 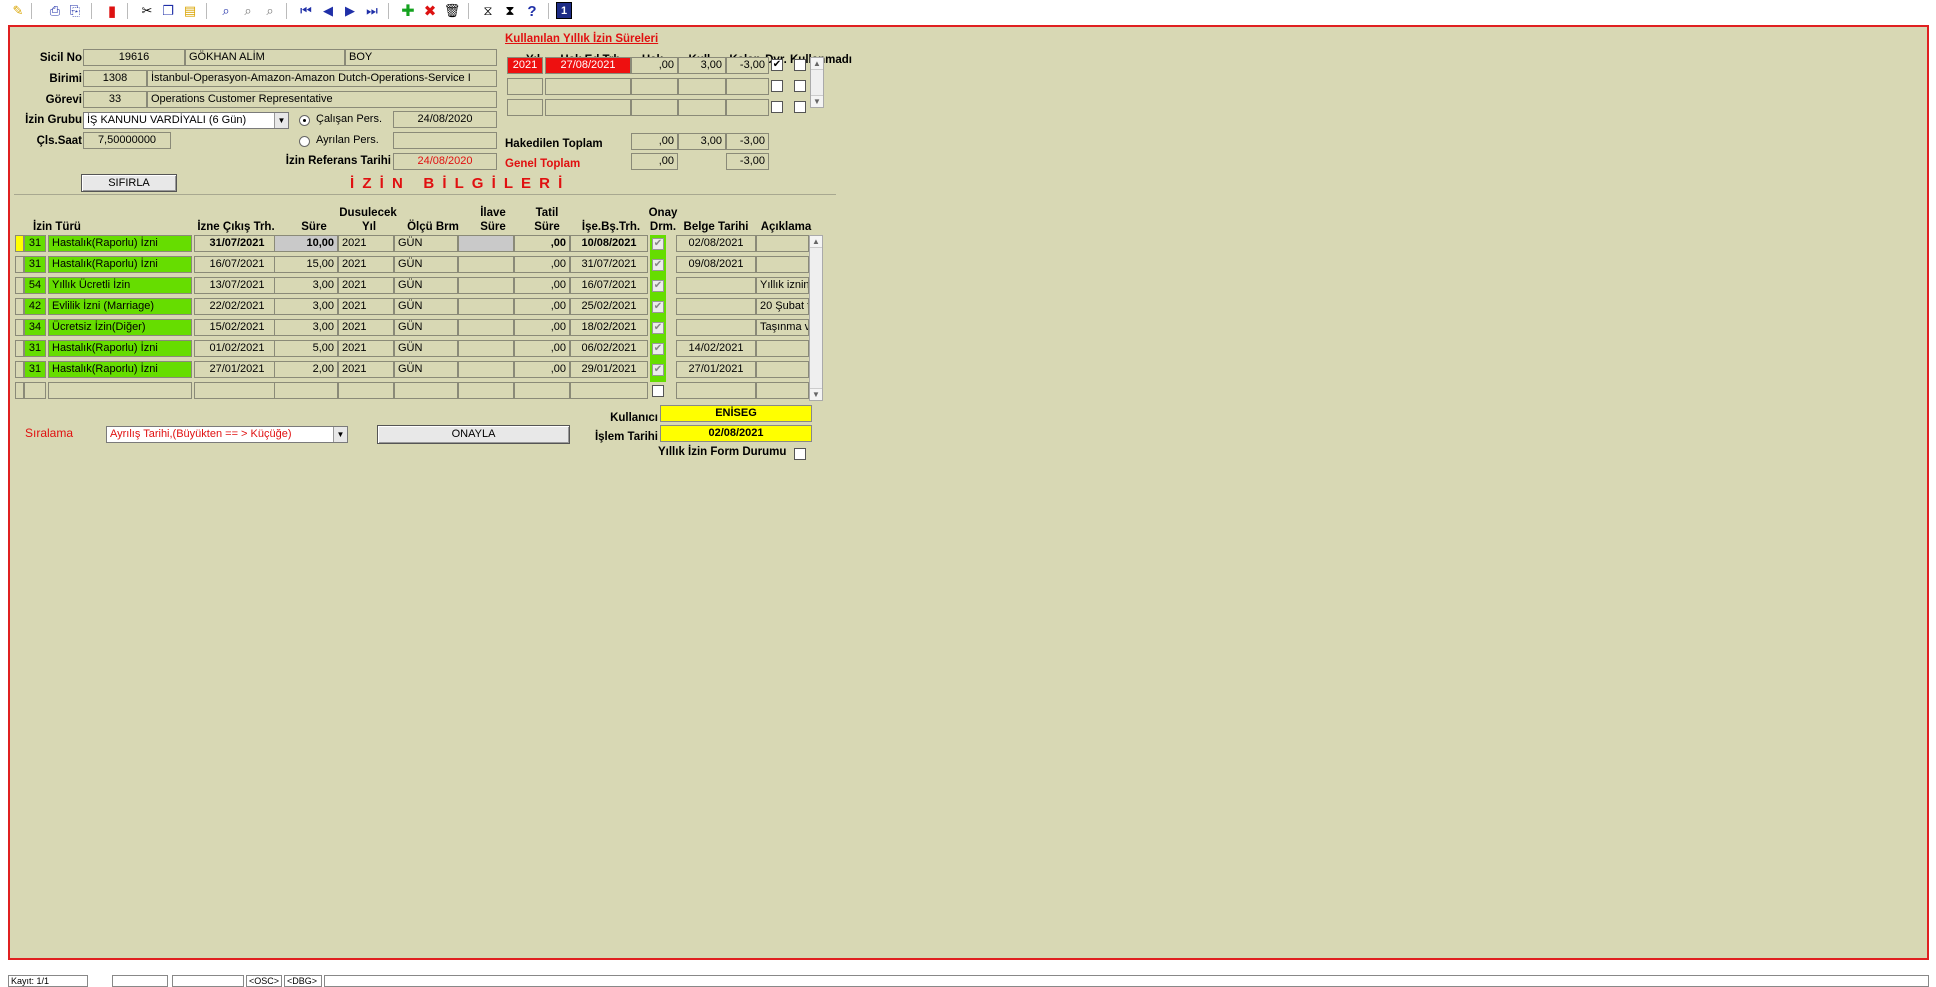 I want to click on leave-cell-sure: 5,00, so click(x=306, y=348).